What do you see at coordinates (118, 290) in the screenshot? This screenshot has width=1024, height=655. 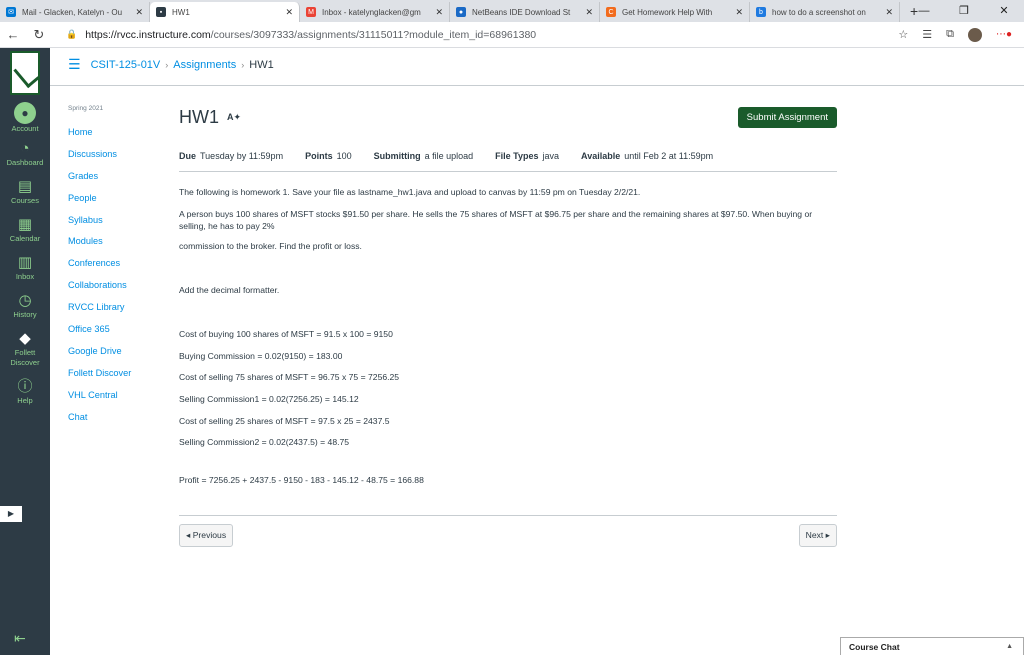 I see `course-nav-collaborations: Collaborations` at bounding box center [118, 290].